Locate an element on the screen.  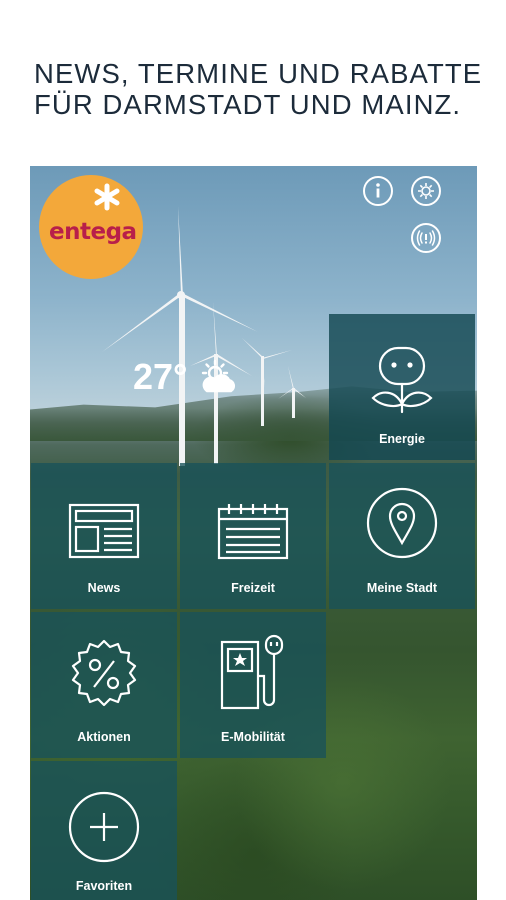
entega-logo: entega is located at coordinates (91, 227).